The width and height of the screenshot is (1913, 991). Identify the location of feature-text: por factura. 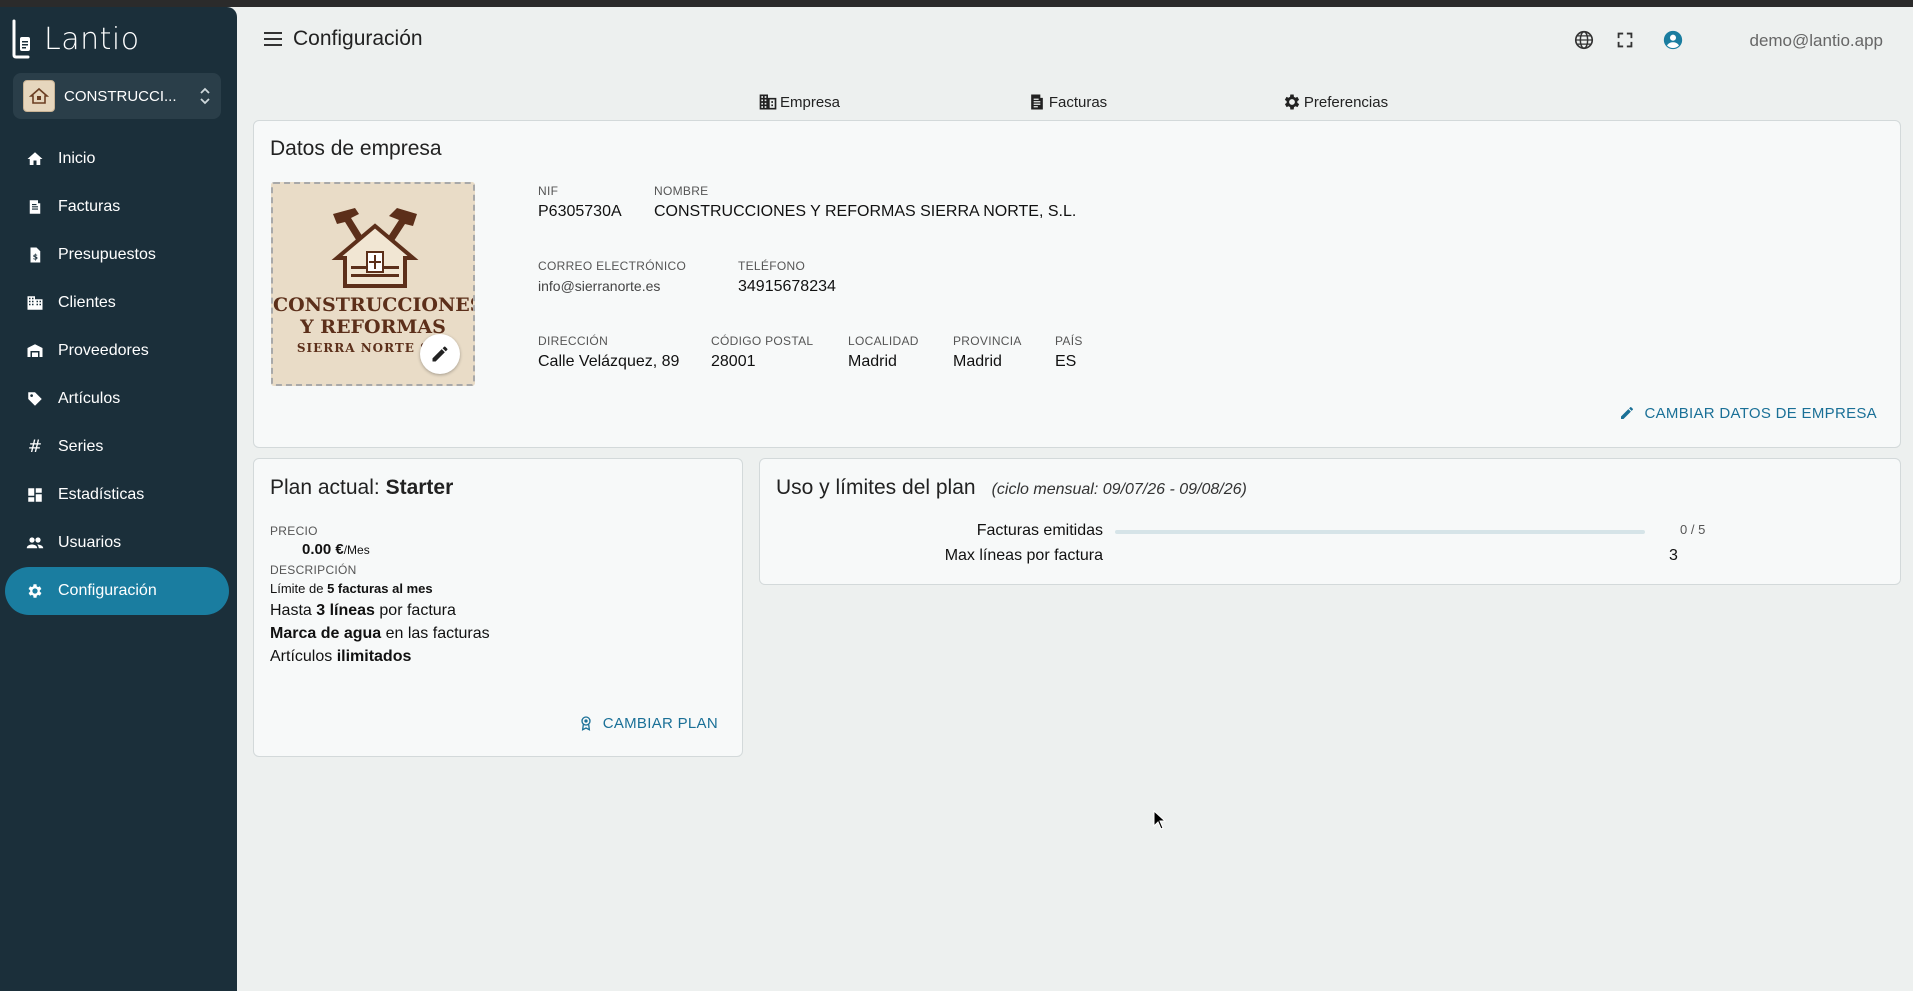
(415, 610).